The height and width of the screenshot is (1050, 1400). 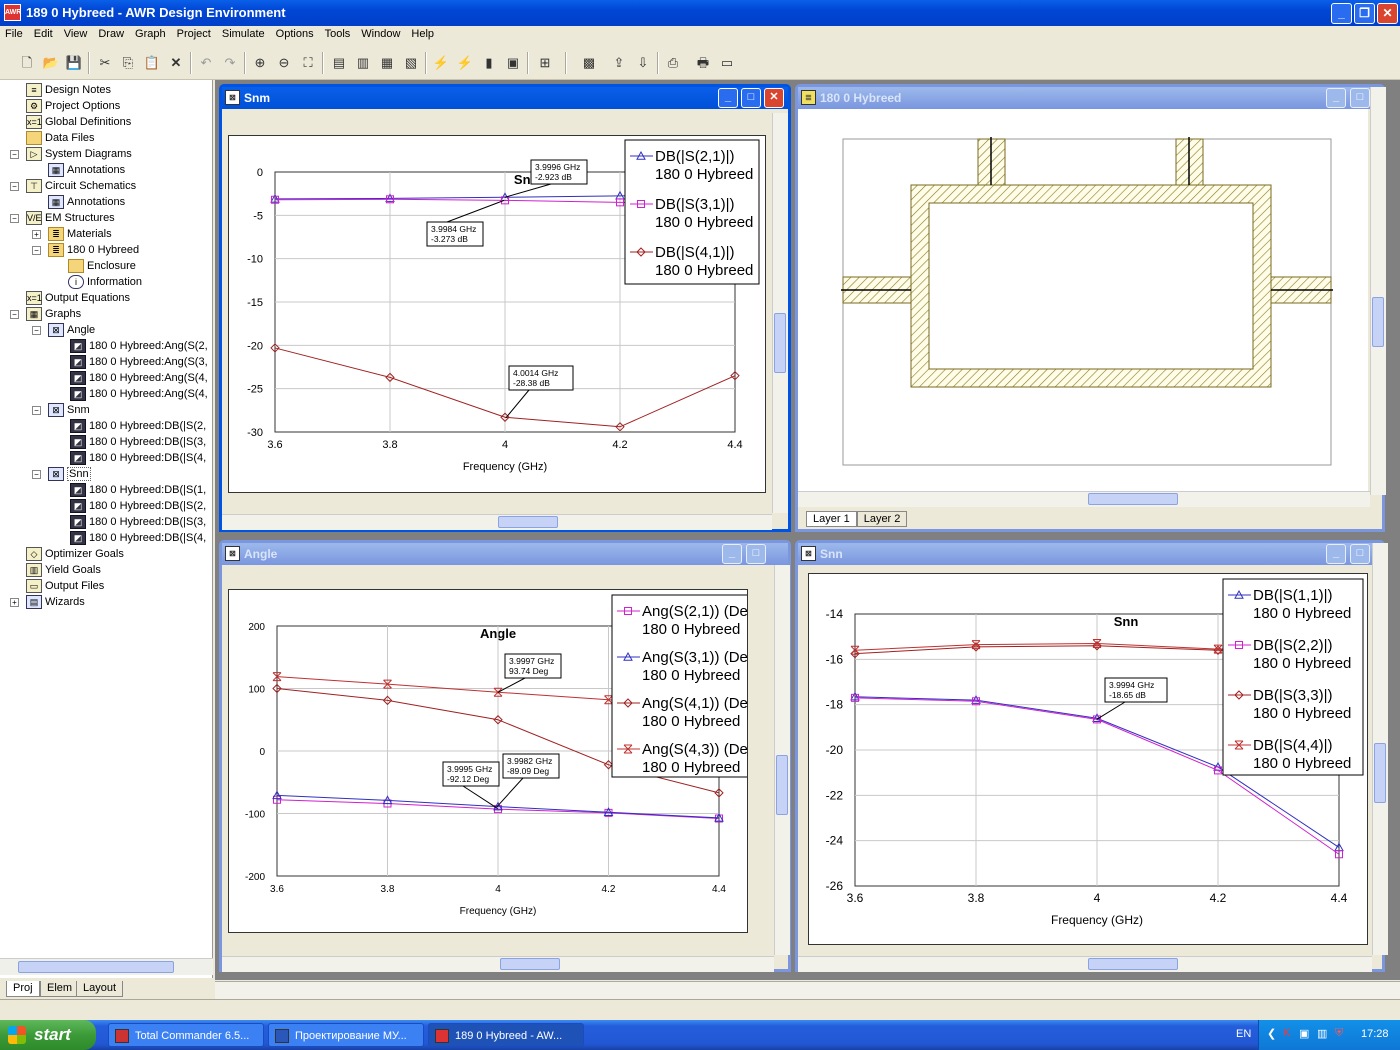 I want to click on tree-measurement: ◩ 180 0 Hybreed:Ang(S(2,, so click(x=139, y=346).